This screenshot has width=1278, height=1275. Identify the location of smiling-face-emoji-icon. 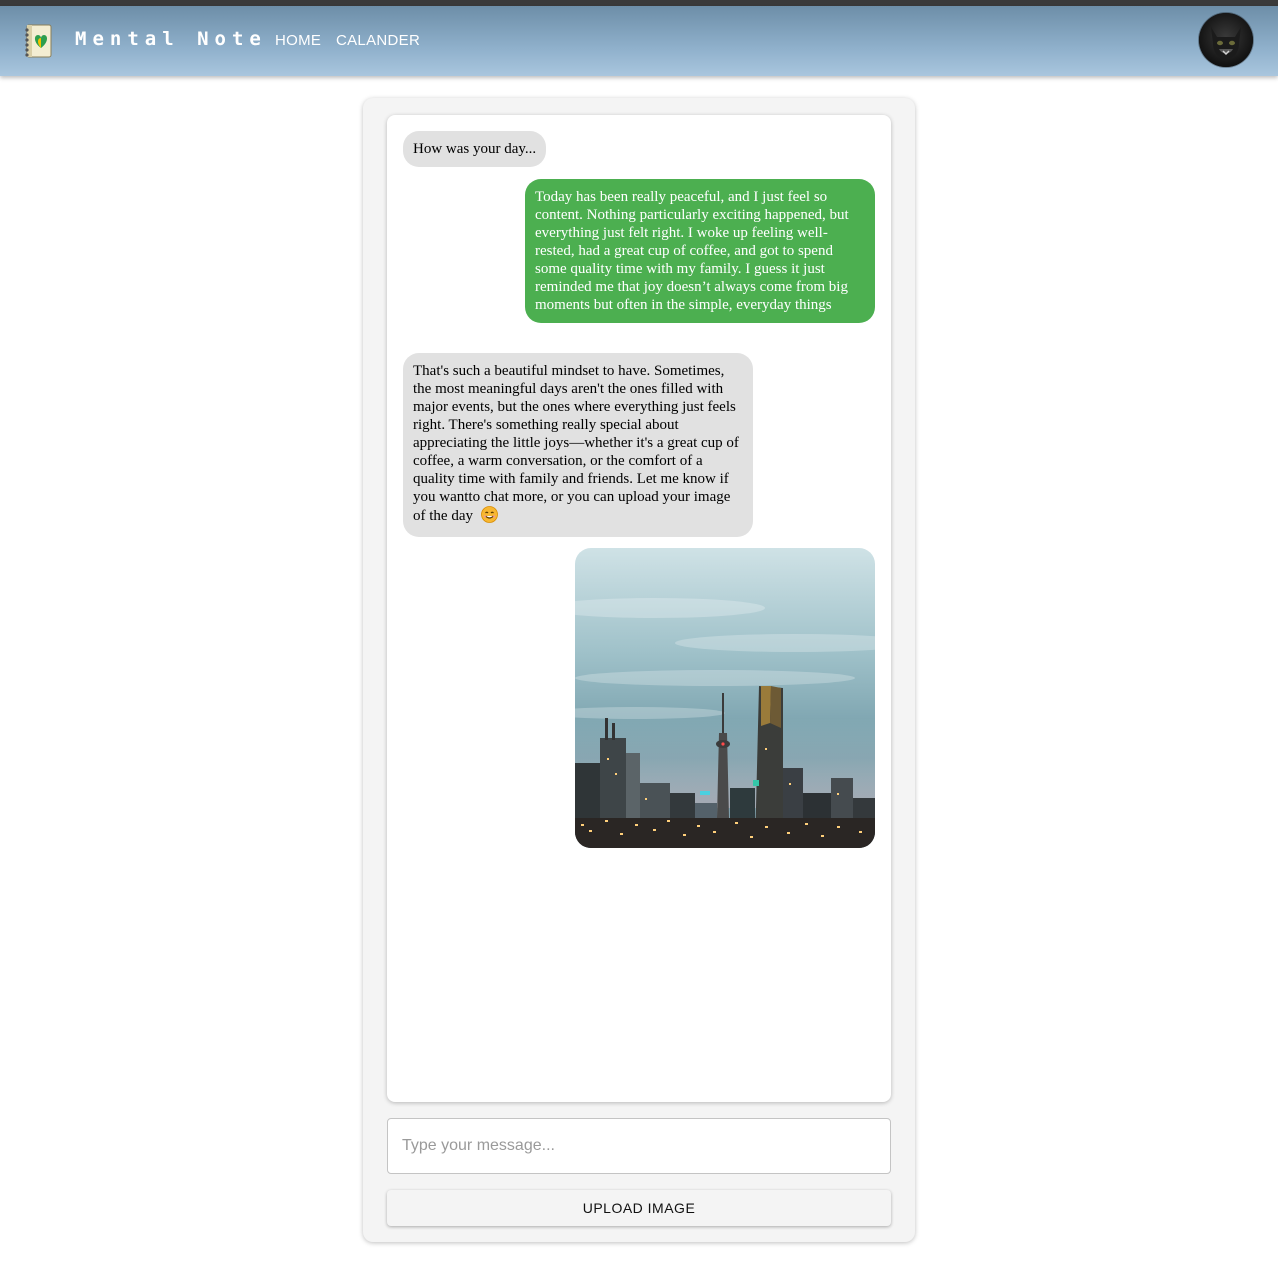
(489, 517).